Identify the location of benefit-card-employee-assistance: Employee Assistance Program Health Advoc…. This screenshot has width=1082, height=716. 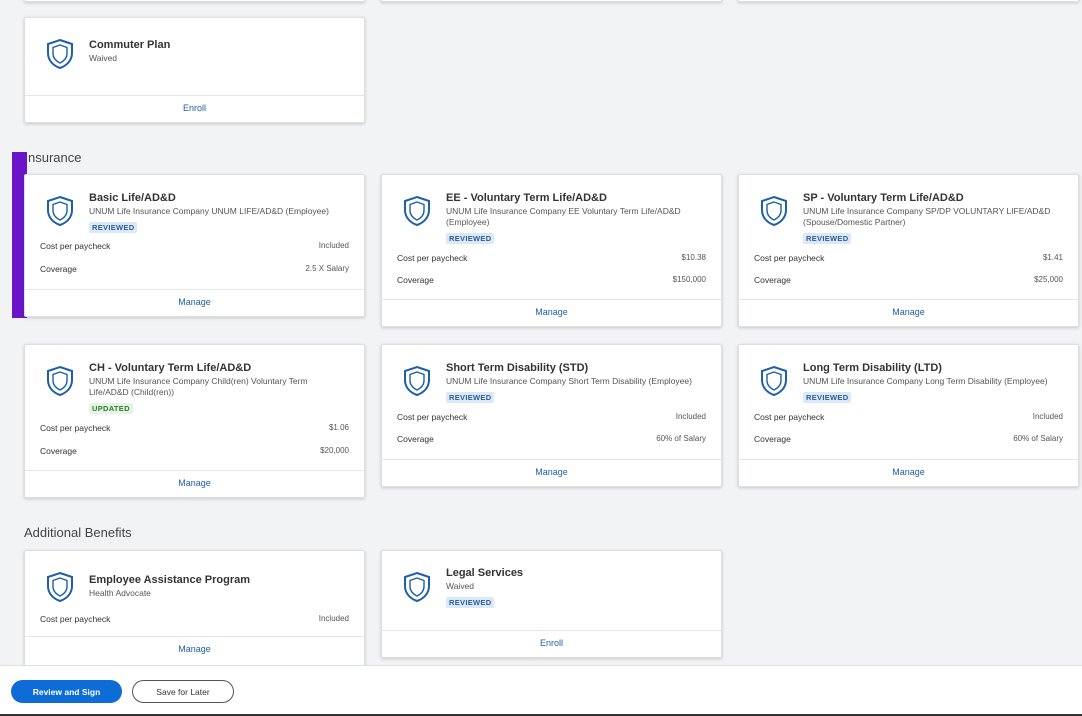
(194, 609).